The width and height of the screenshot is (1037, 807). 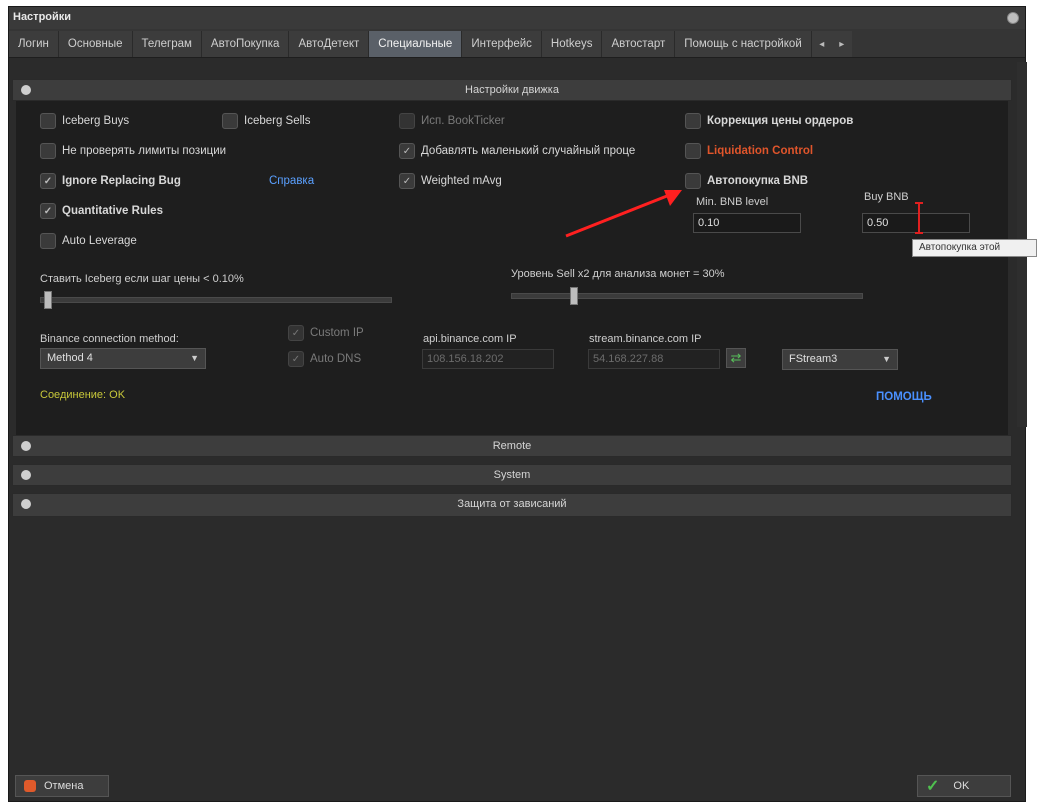 What do you see at coordinates (572, 44) in the screenshot?
I see `tab-hotkeys: Hotkeys` at bounding box center [572, 44].